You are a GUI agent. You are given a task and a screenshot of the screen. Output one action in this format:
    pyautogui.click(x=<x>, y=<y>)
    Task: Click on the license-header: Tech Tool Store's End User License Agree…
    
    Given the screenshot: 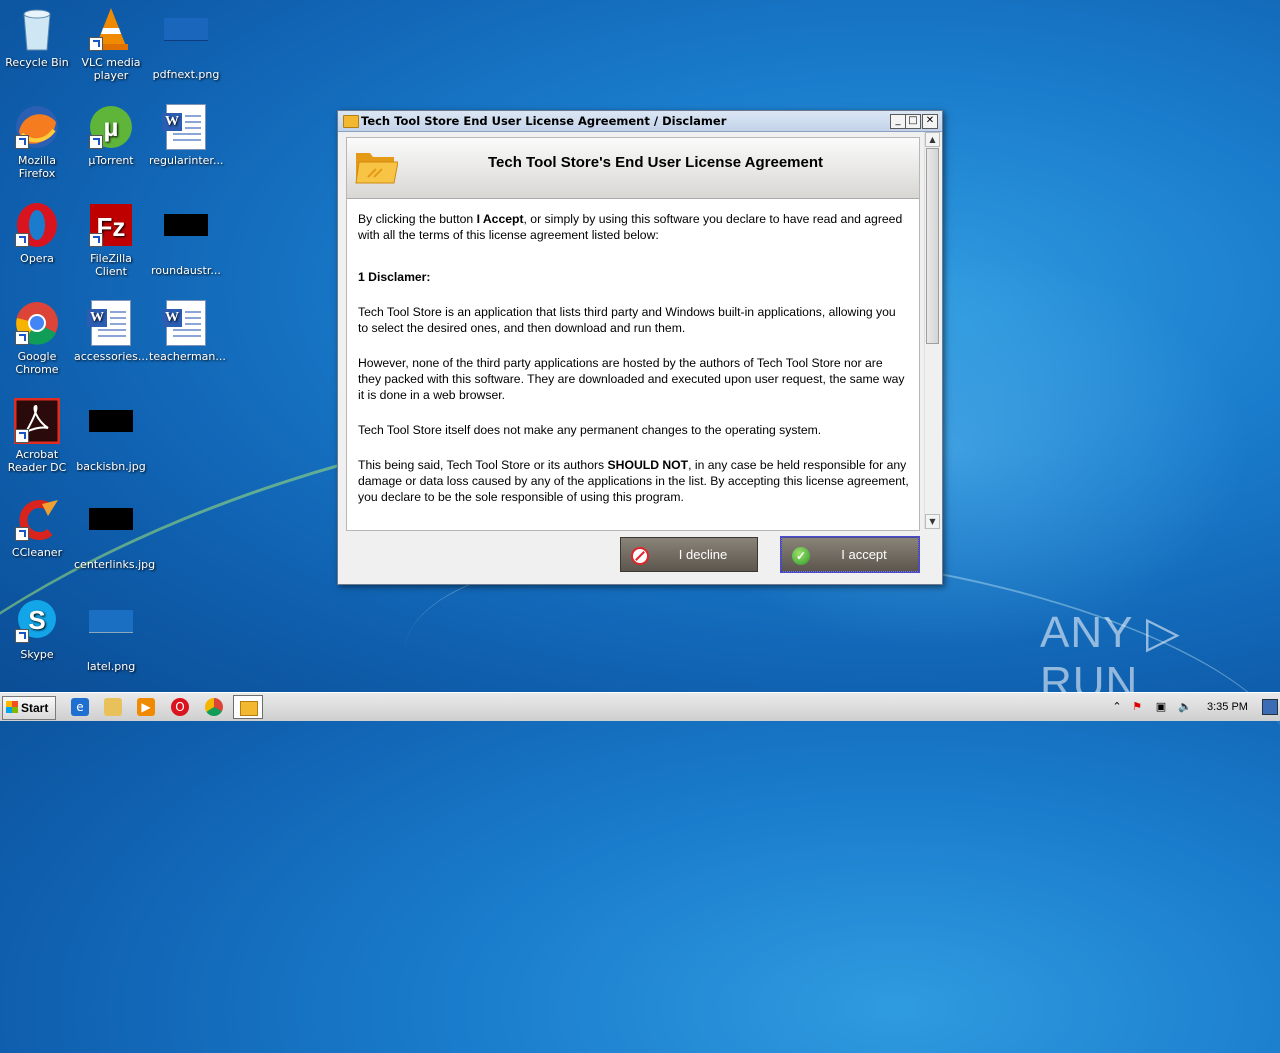 What is the action you would take?
    pyautogui.click(x=633, y=168)
    